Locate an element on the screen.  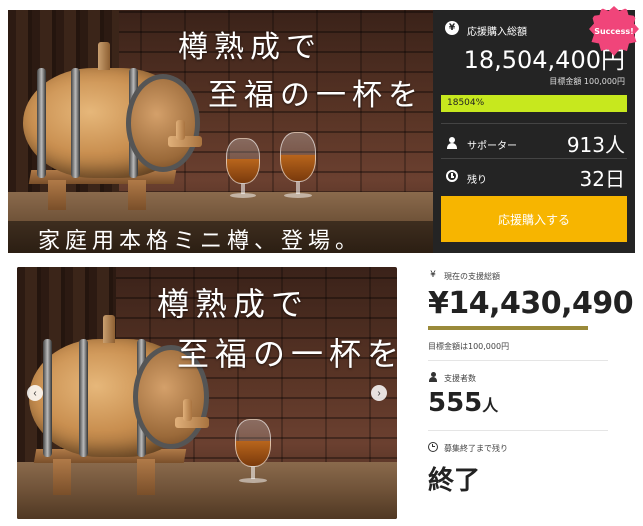
carousel-next-button: › is located at coordinates (379, 393).